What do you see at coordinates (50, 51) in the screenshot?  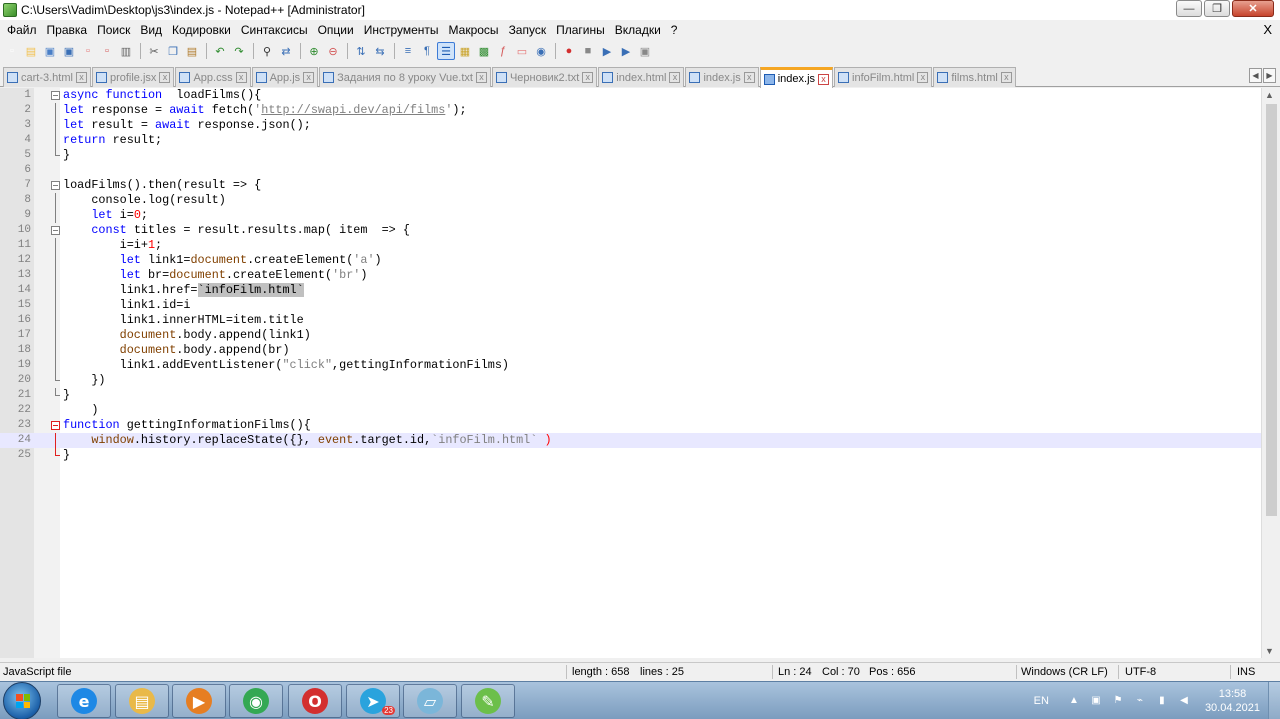 I see `save-icon: ▣` at bounding box center [50, 51].